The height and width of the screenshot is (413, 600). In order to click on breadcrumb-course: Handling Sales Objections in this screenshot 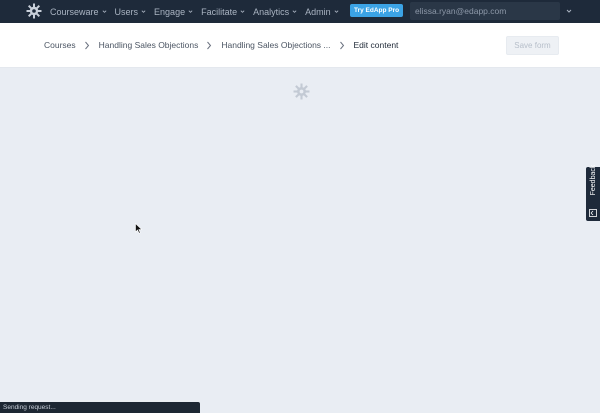, I will do `click(149, 45)`.